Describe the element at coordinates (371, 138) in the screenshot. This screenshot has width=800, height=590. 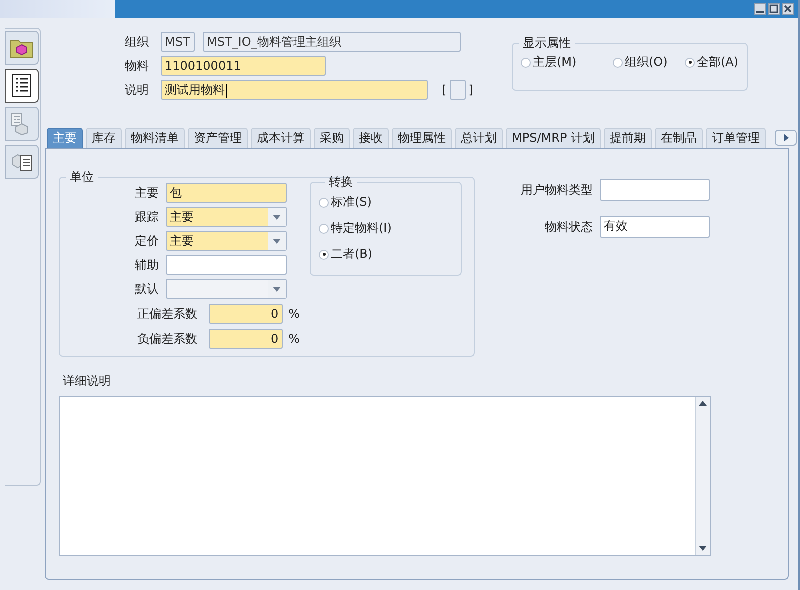
I see `tab: 接收` at that location.